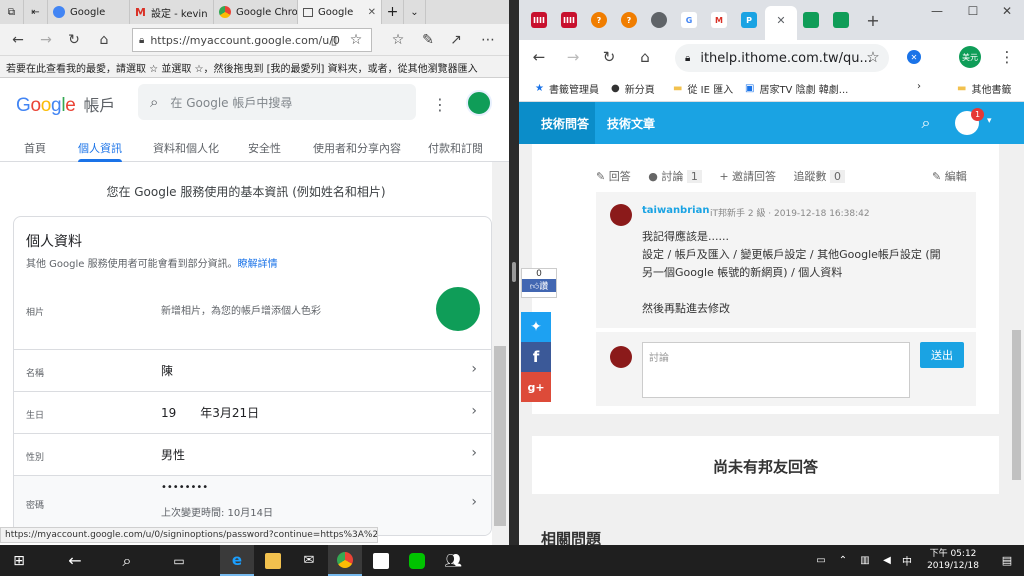 This screenshot has width=1024, height=576. I want to click on bookmark-star-button: ☆, so click(873, 57).